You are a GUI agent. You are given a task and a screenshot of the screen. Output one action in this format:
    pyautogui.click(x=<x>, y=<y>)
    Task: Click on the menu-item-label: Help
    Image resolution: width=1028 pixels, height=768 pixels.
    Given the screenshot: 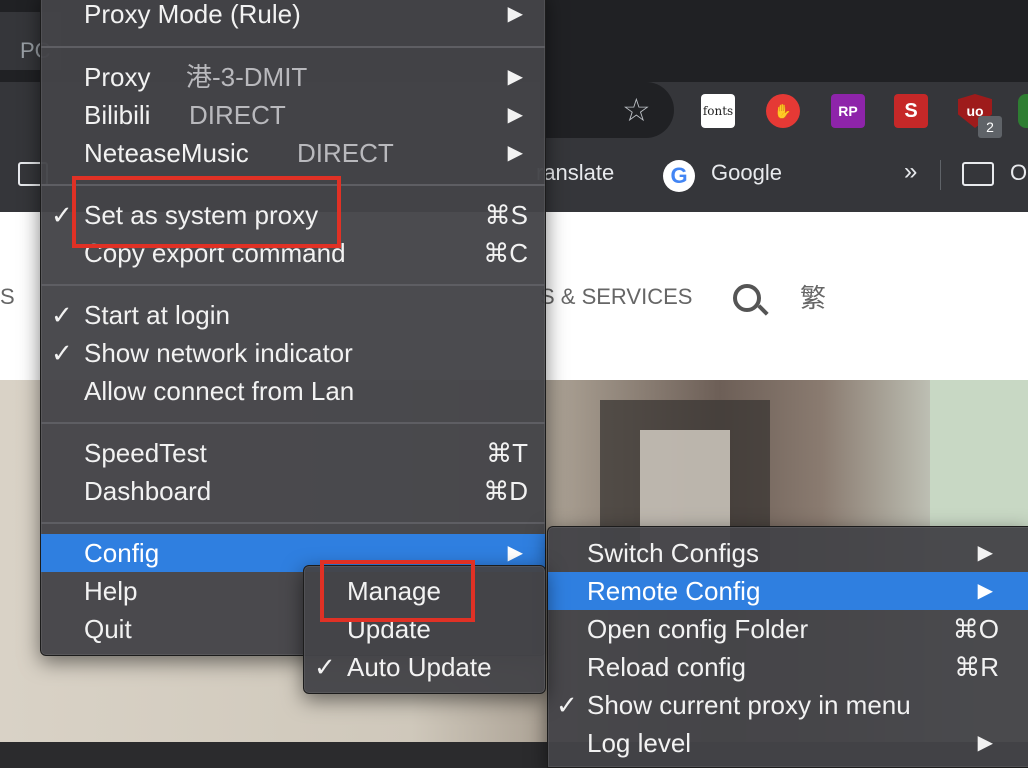 What is the action you would take?
    pyautogui.click(x=111, y=591)
    